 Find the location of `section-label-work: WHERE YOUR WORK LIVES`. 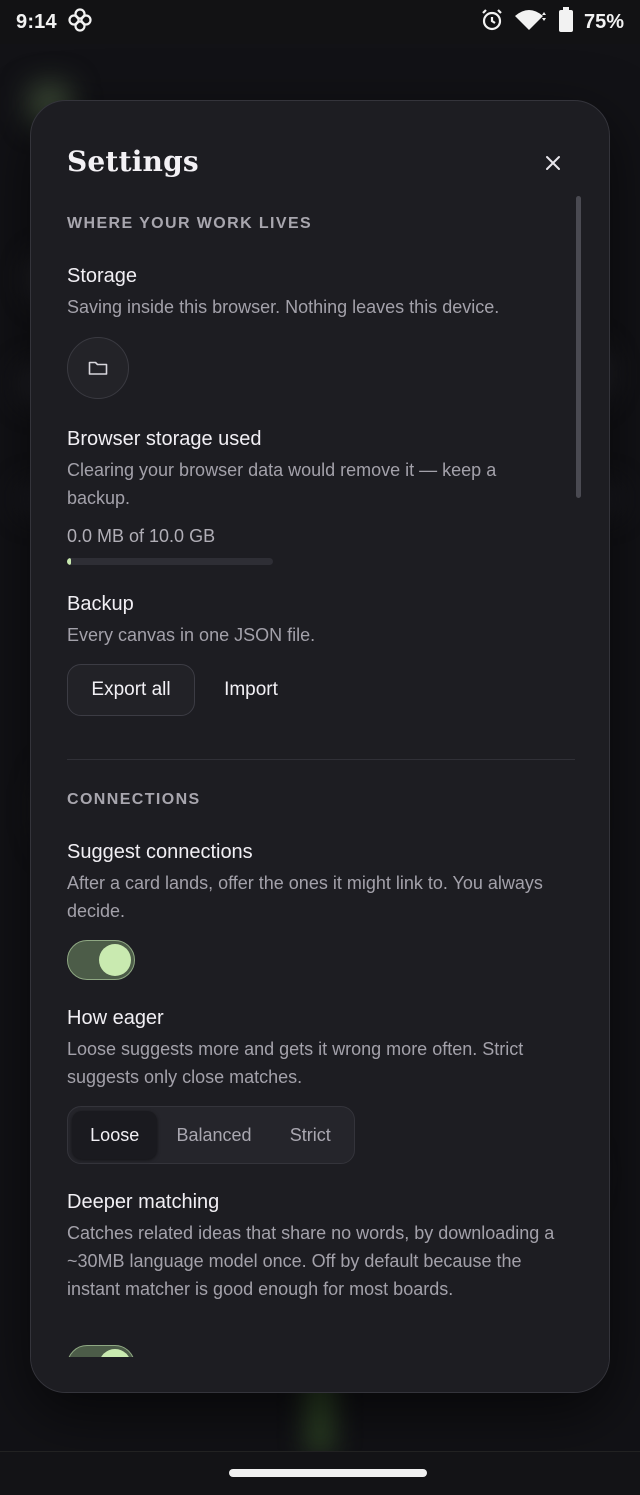

section-label-work: WHERE YOUR WORK LIVES is located at coordinates (190, 223).